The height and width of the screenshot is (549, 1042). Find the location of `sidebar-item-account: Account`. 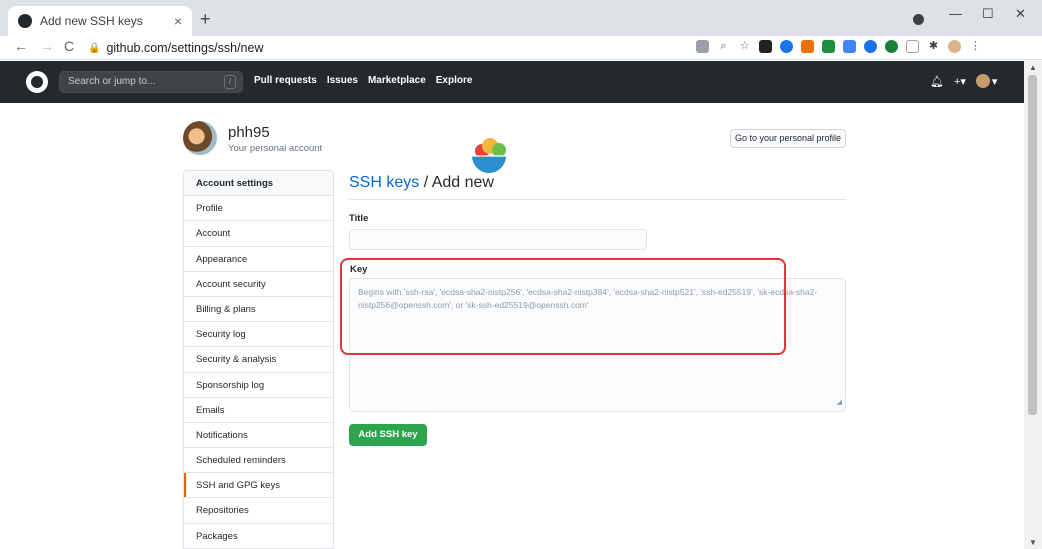

sidebar-item-account: Account is located at coordinates (258, 234).